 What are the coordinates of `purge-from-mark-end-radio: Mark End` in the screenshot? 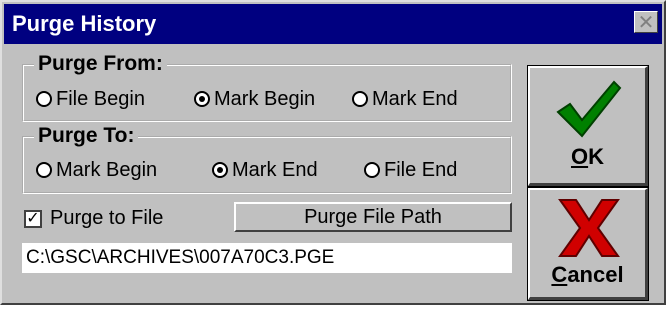 It's located at (405, 99).